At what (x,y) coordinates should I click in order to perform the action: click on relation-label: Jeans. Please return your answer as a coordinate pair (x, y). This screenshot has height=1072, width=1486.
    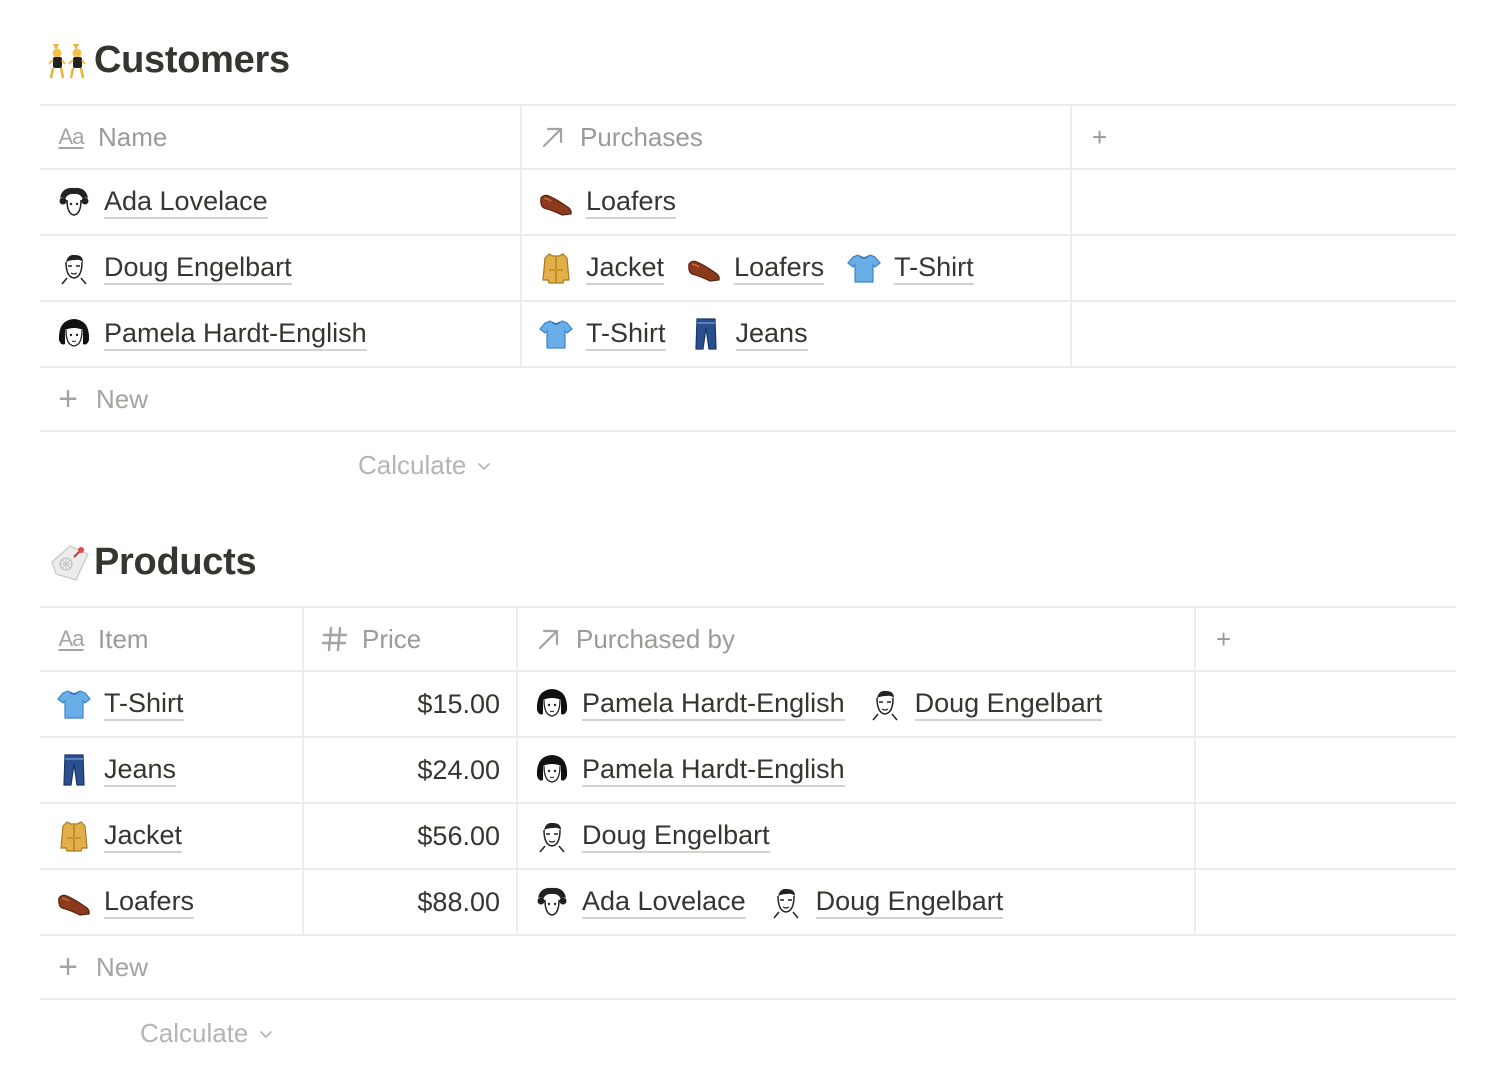
    Looking at the image, I should click on (771, 334).